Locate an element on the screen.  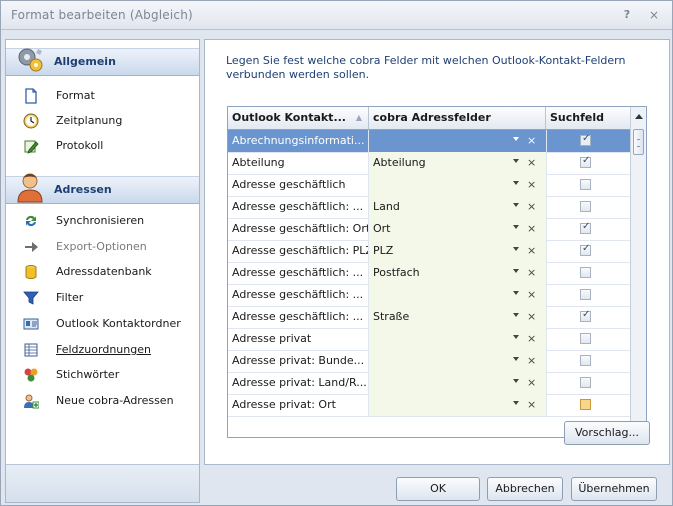
table-row: Adresse geschäftlich × is located at coordinates (429, 185).